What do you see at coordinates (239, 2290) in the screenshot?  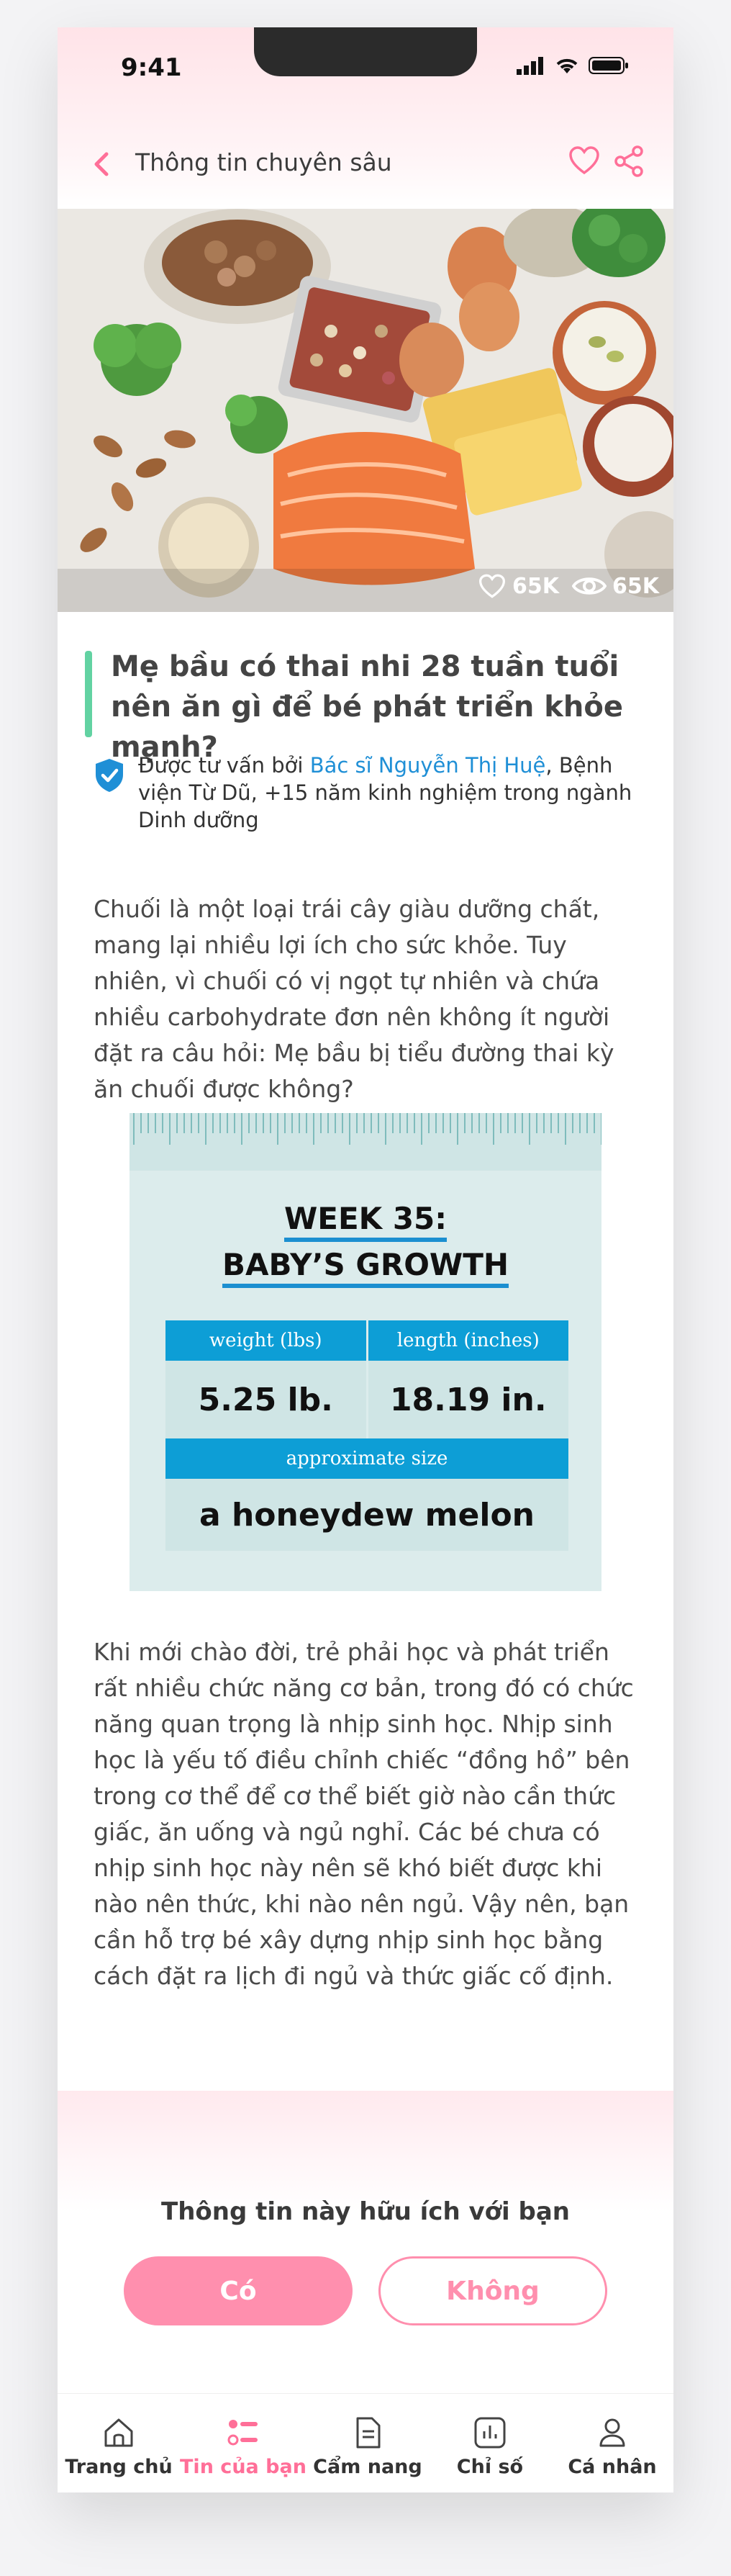 I see `feedback-yes-button: Có` at bounding box center [239, 2290].